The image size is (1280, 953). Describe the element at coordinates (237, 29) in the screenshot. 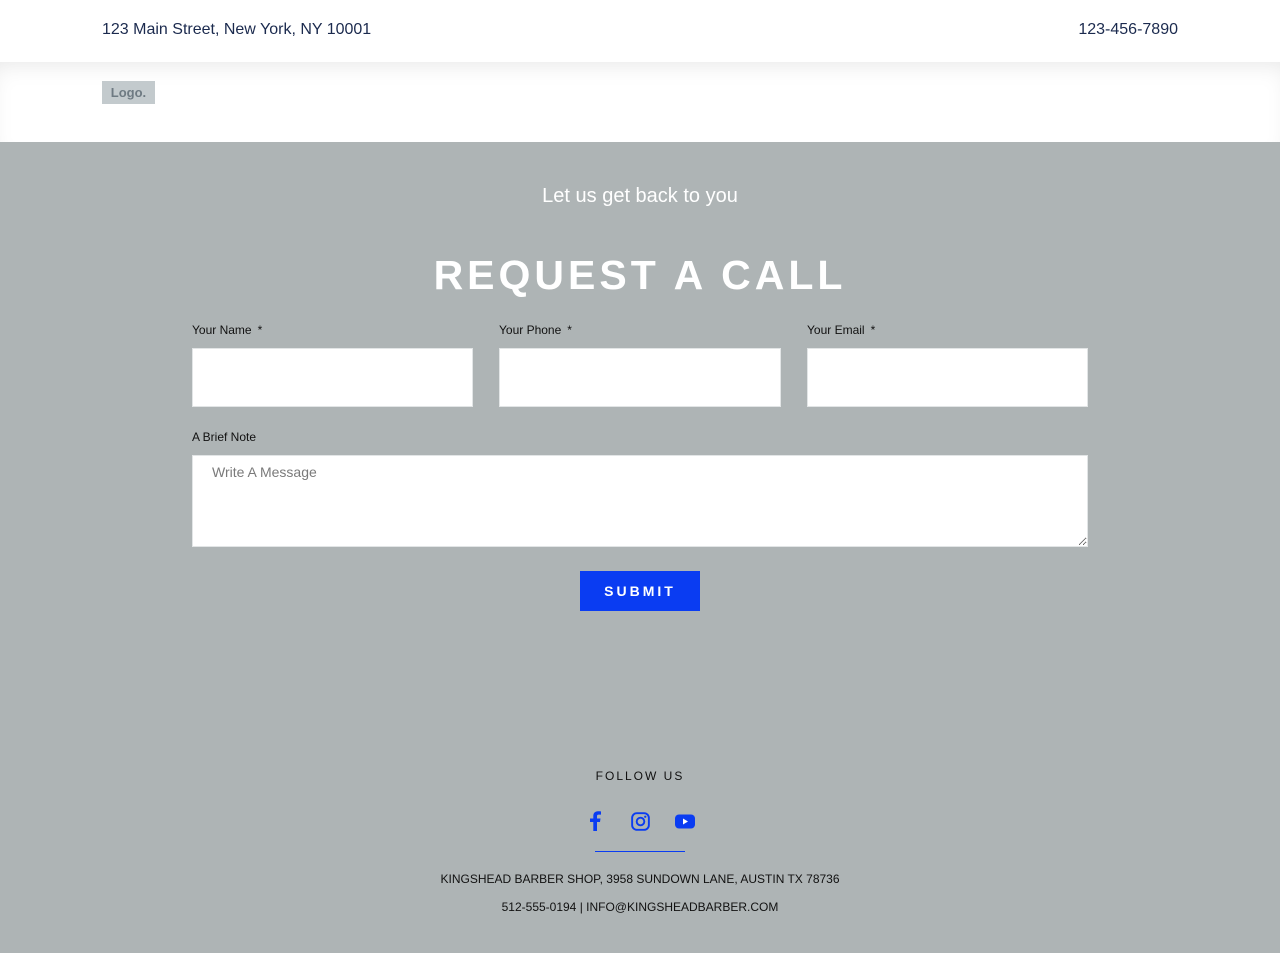

I see `top-bar-address: 123 Main Street, New York, NY 10001` at that location.